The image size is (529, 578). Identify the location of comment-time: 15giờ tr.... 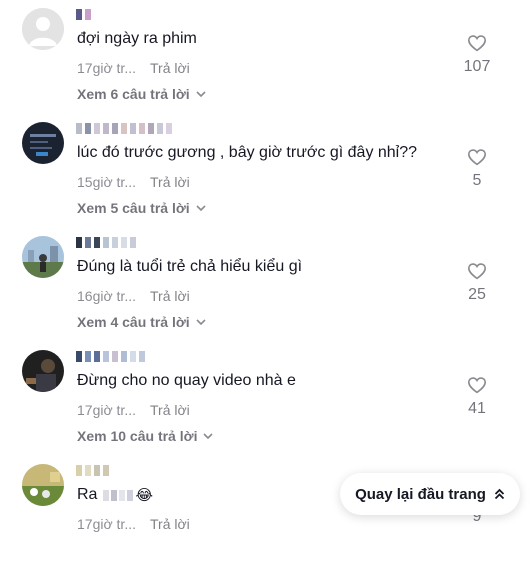
(106, 182).